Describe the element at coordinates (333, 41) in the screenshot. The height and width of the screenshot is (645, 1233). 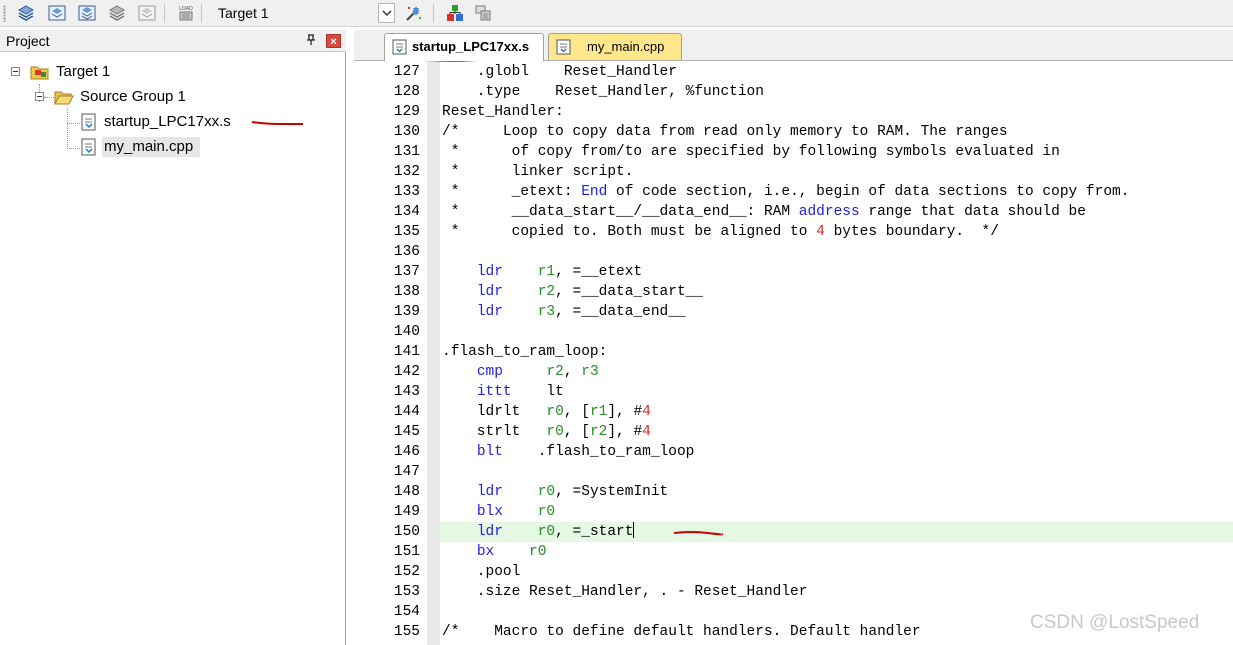
I see `close-icon: ×` at that location.